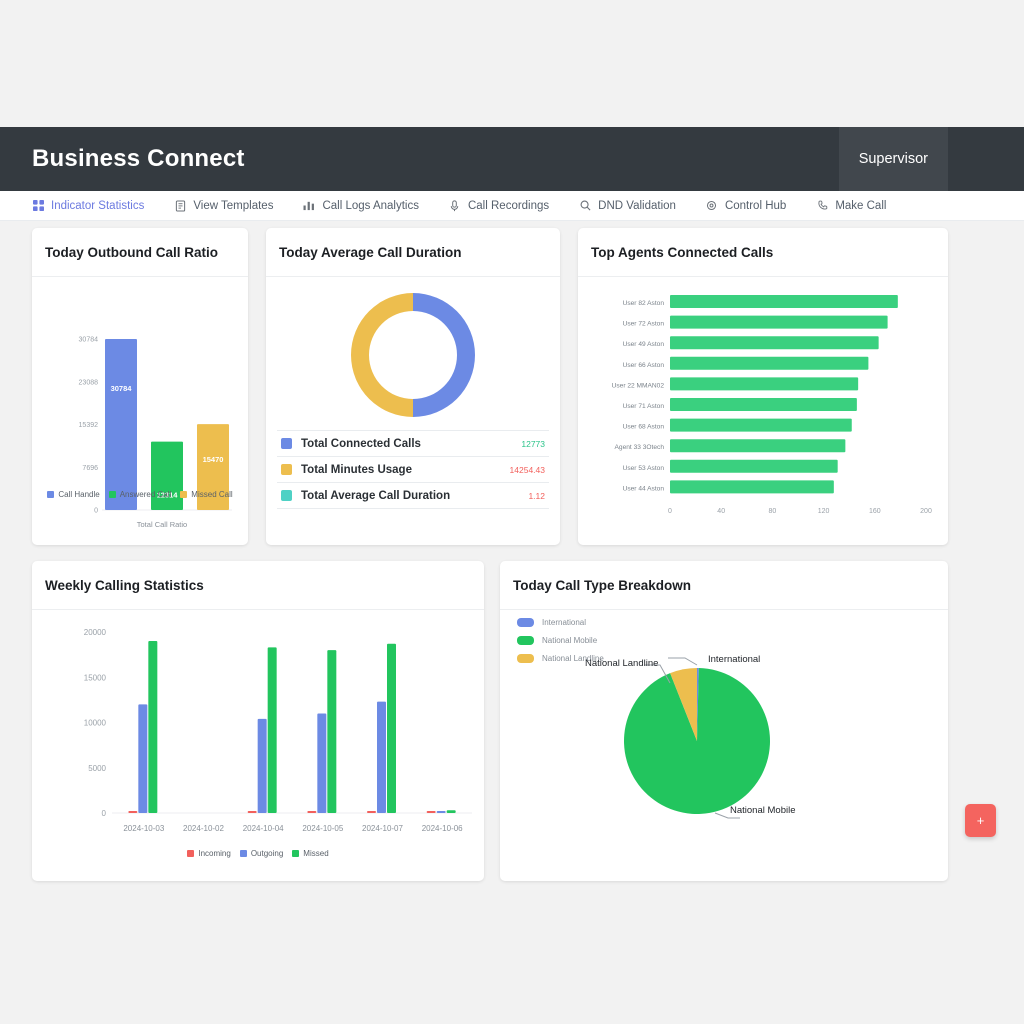 The height and width of the screenshot is (1024, 1024). I want to click on document-icon, so click(180, 205).